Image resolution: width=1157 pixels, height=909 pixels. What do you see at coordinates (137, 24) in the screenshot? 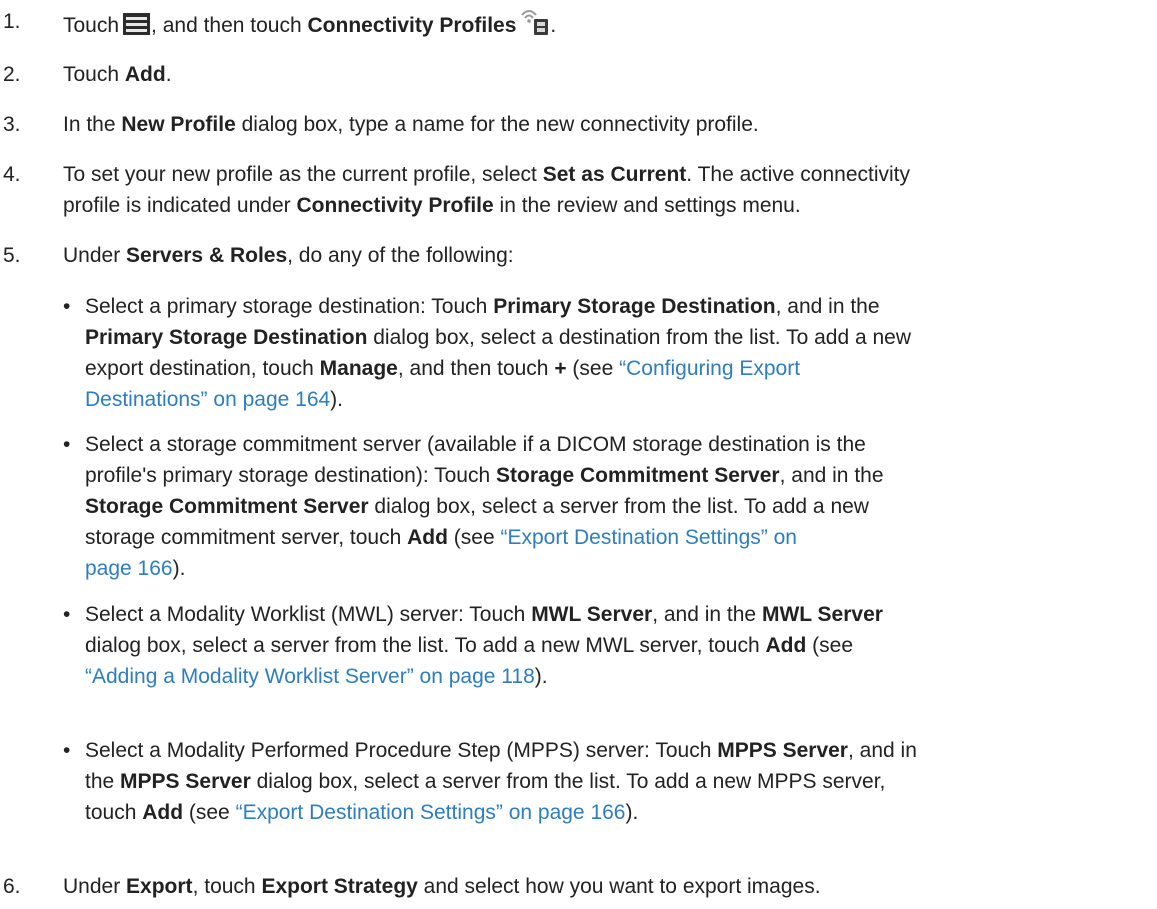
I see `menu-icon` at bounding box center [137, 24].